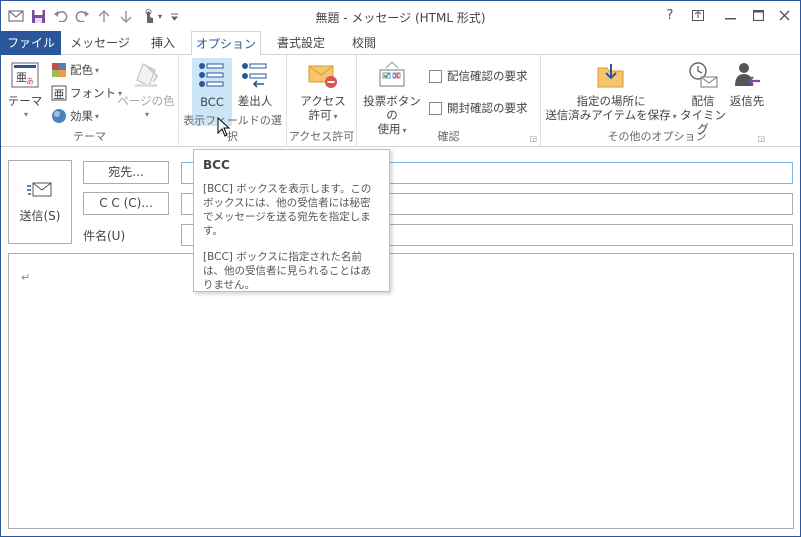 This screenshot has height=537, width=801. What do you see at coordinates (323, 75) in the screenshot?
I see `permission-envelope-icon` at bounding box center [323, 75].